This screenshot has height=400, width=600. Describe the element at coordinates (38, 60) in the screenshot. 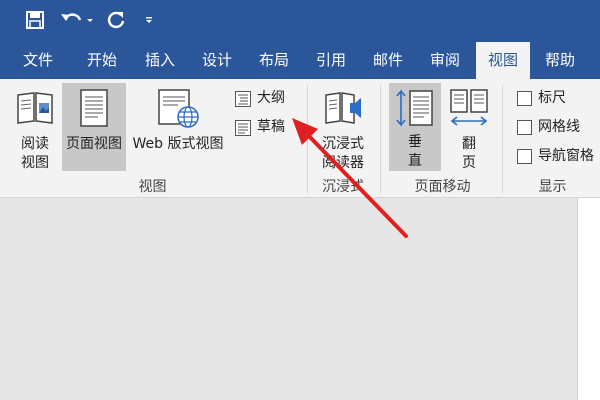

I see `tab-file: 文件` at that location.